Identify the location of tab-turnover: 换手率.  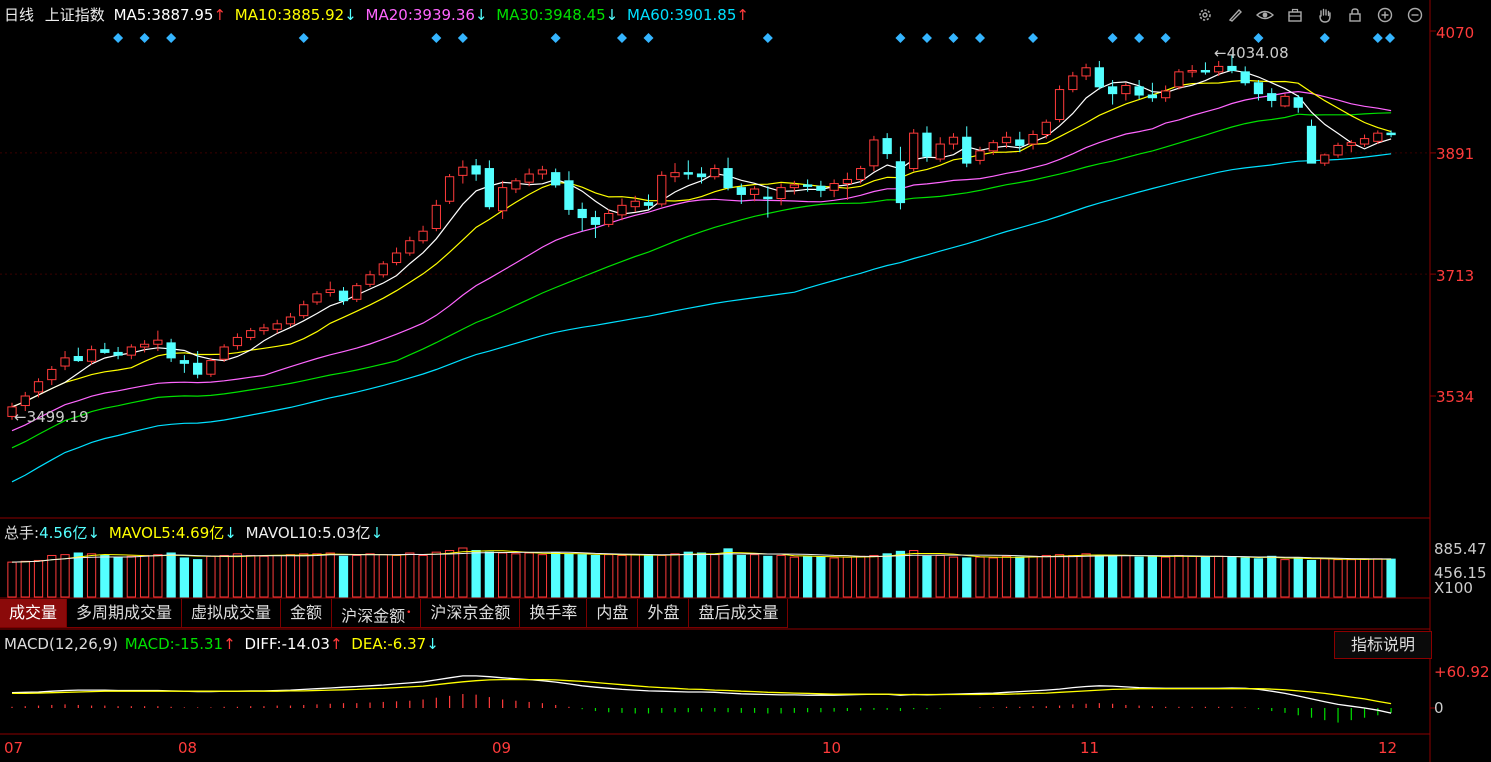
(554, 613).